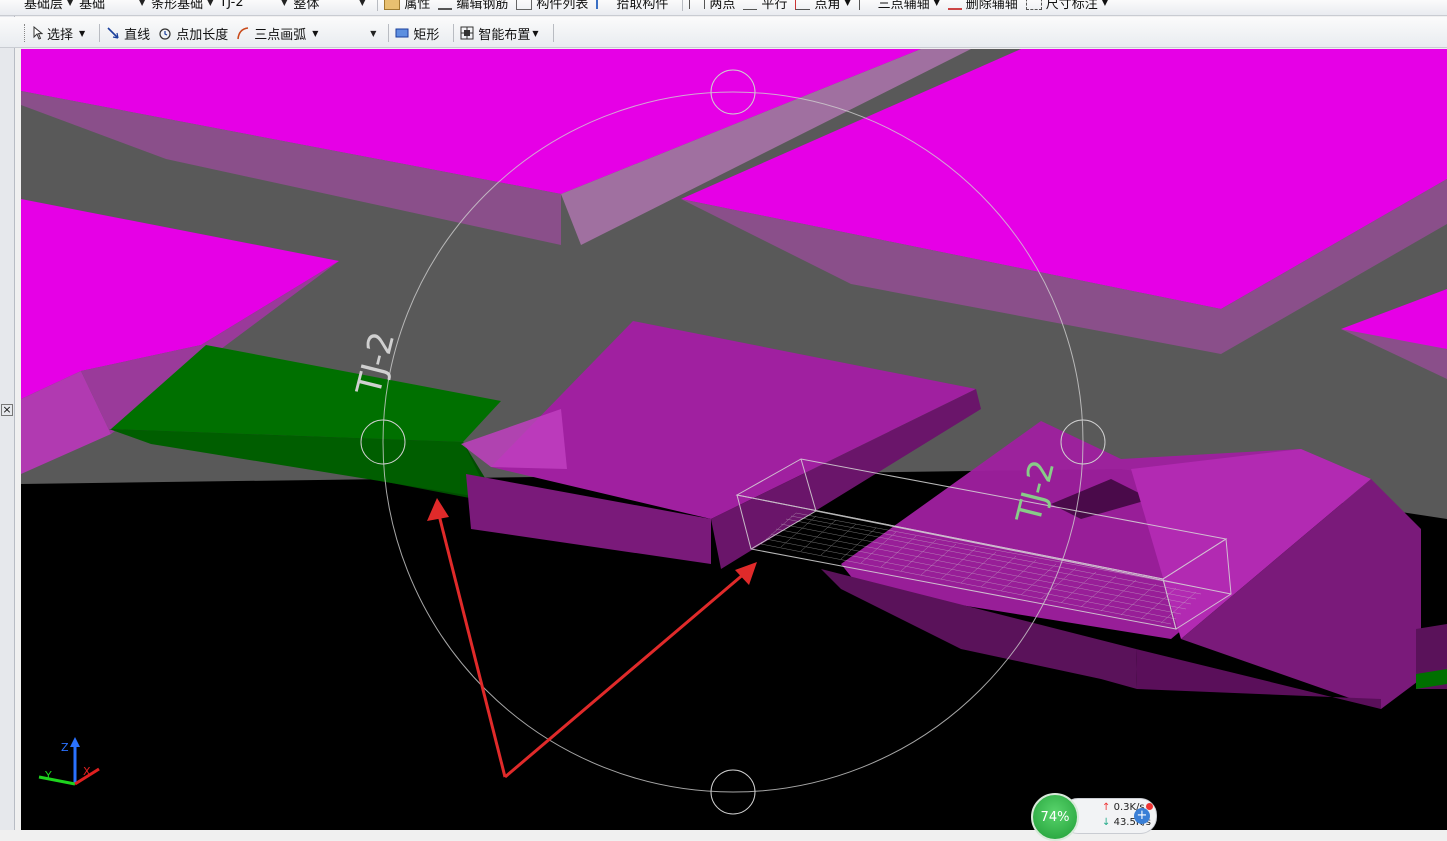 The image size is (1447, 841). What do you see at coordinates (954, 5) in the screenshot?
I see `delete-axis-icon` at bounding box center [954, 5].